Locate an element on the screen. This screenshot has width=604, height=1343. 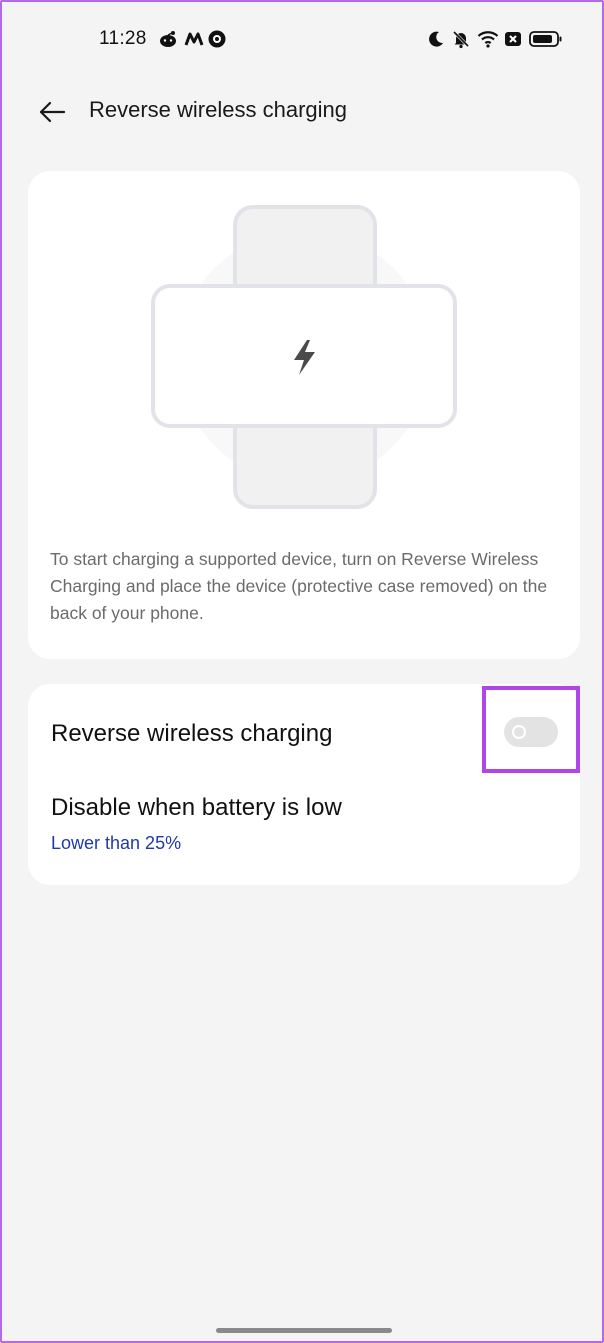
disable-low-battery-value: Lower than 25% is located at coordinates (116, 843).